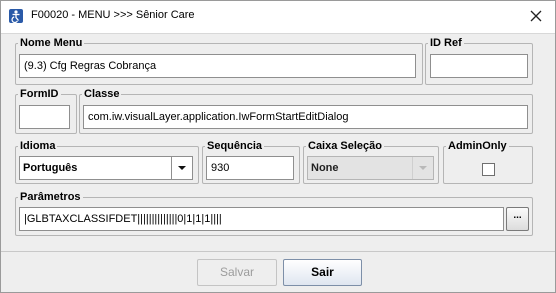 This screenshot has width=556, height=293. What do you see at coordinates (50, 197) in the screenshot?
I see `parametros-label: Parâmetros` at bounding box center [50, 197].